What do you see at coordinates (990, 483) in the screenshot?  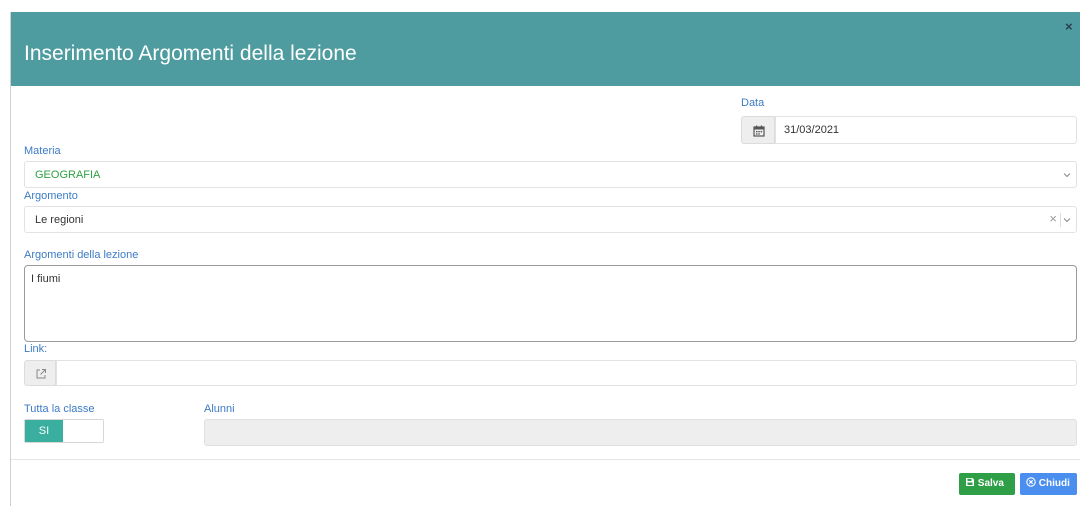 I see `save-button-label: Salva` at bounding box center [990, 483].